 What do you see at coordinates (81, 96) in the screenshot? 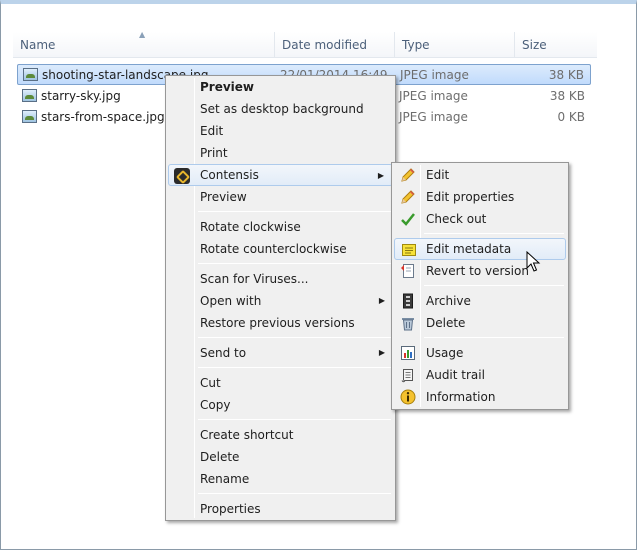
I see `file-name: starry-sky.jpg` at bounding box center [81, 96].